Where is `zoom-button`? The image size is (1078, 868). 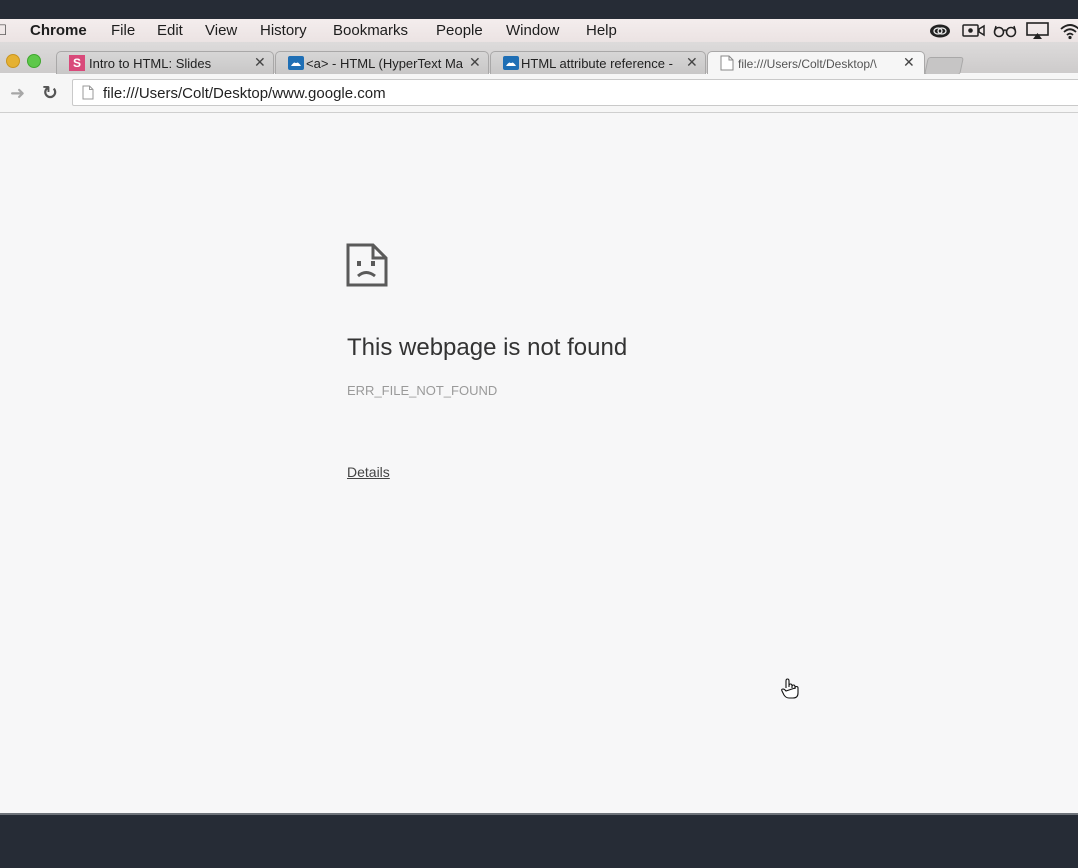
zoom-button is located at coordinates (34, 61).